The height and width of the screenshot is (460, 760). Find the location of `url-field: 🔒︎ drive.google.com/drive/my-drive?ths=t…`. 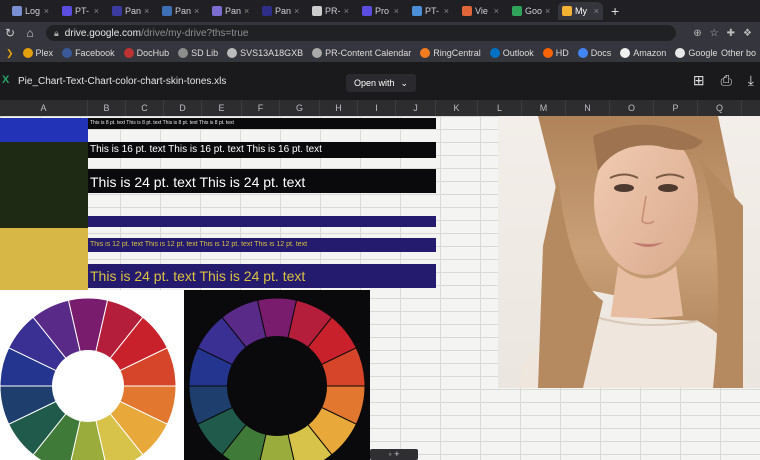

url-field: 🔒︎ drive.google.com/drive/my-drive?ths=t… is located at coordinates (361, 33).